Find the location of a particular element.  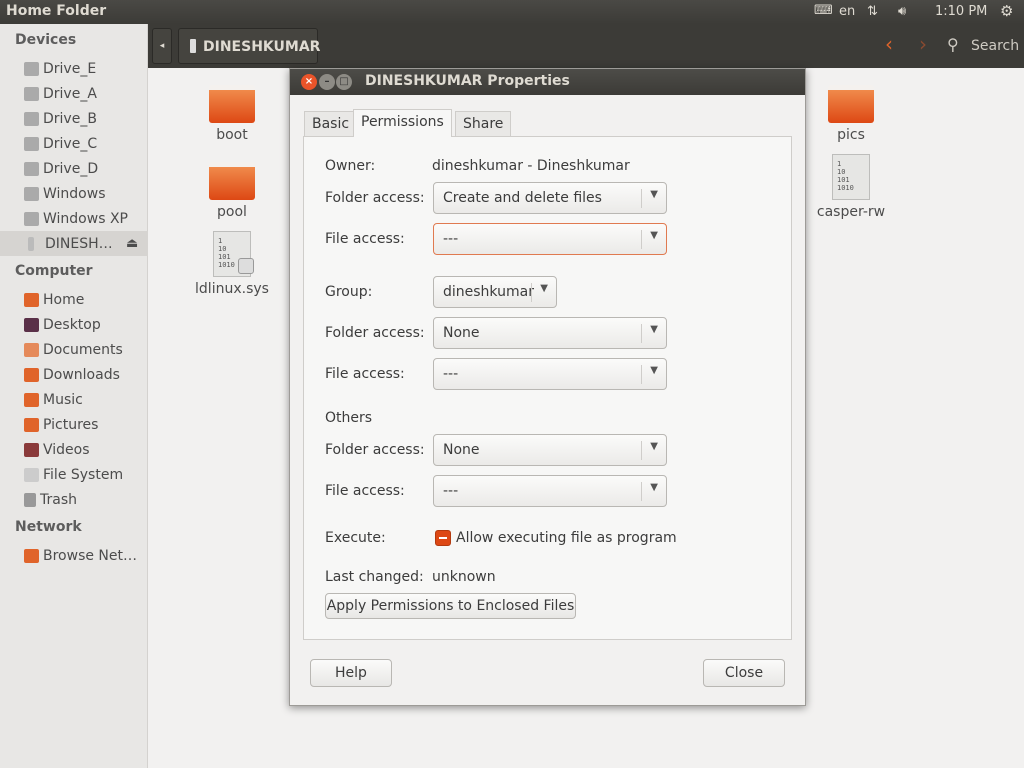

clock: 1:10 PM is located at coordinates (961, 11).